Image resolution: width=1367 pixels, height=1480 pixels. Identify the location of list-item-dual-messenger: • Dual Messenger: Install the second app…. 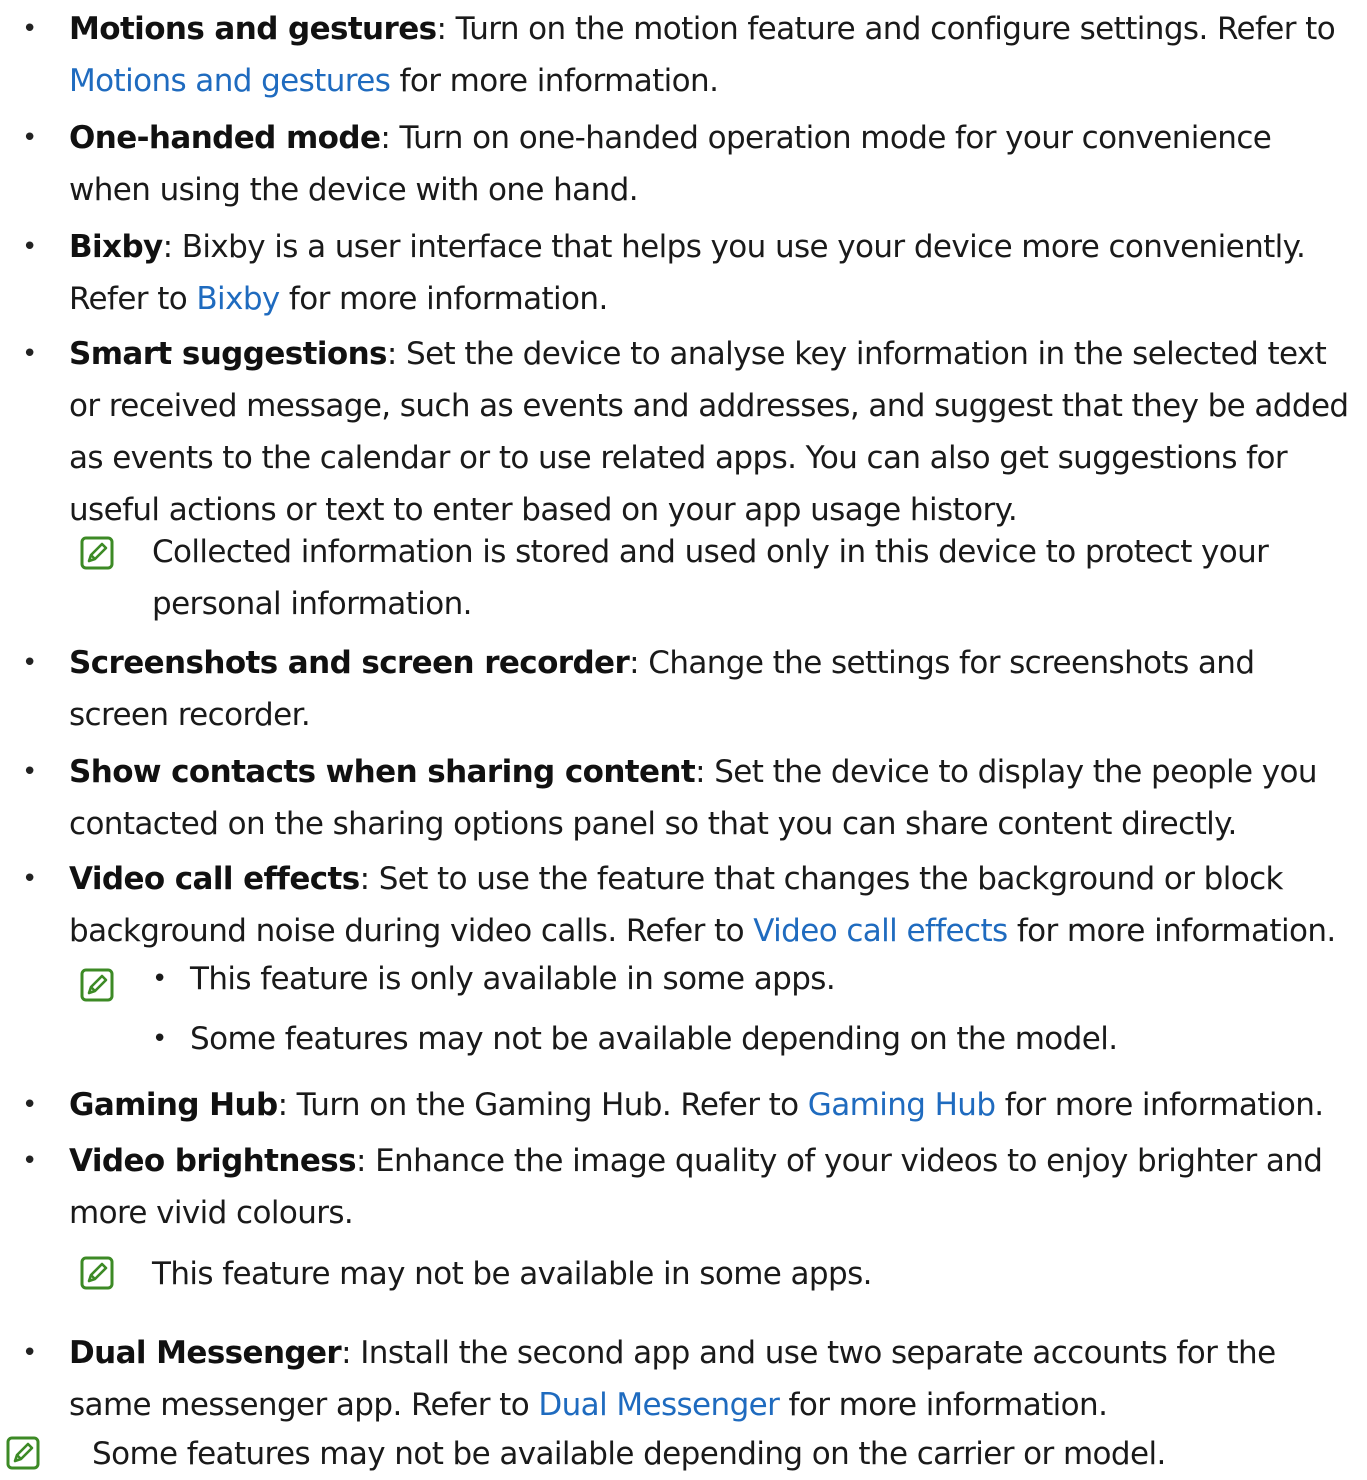
(689, 1379).